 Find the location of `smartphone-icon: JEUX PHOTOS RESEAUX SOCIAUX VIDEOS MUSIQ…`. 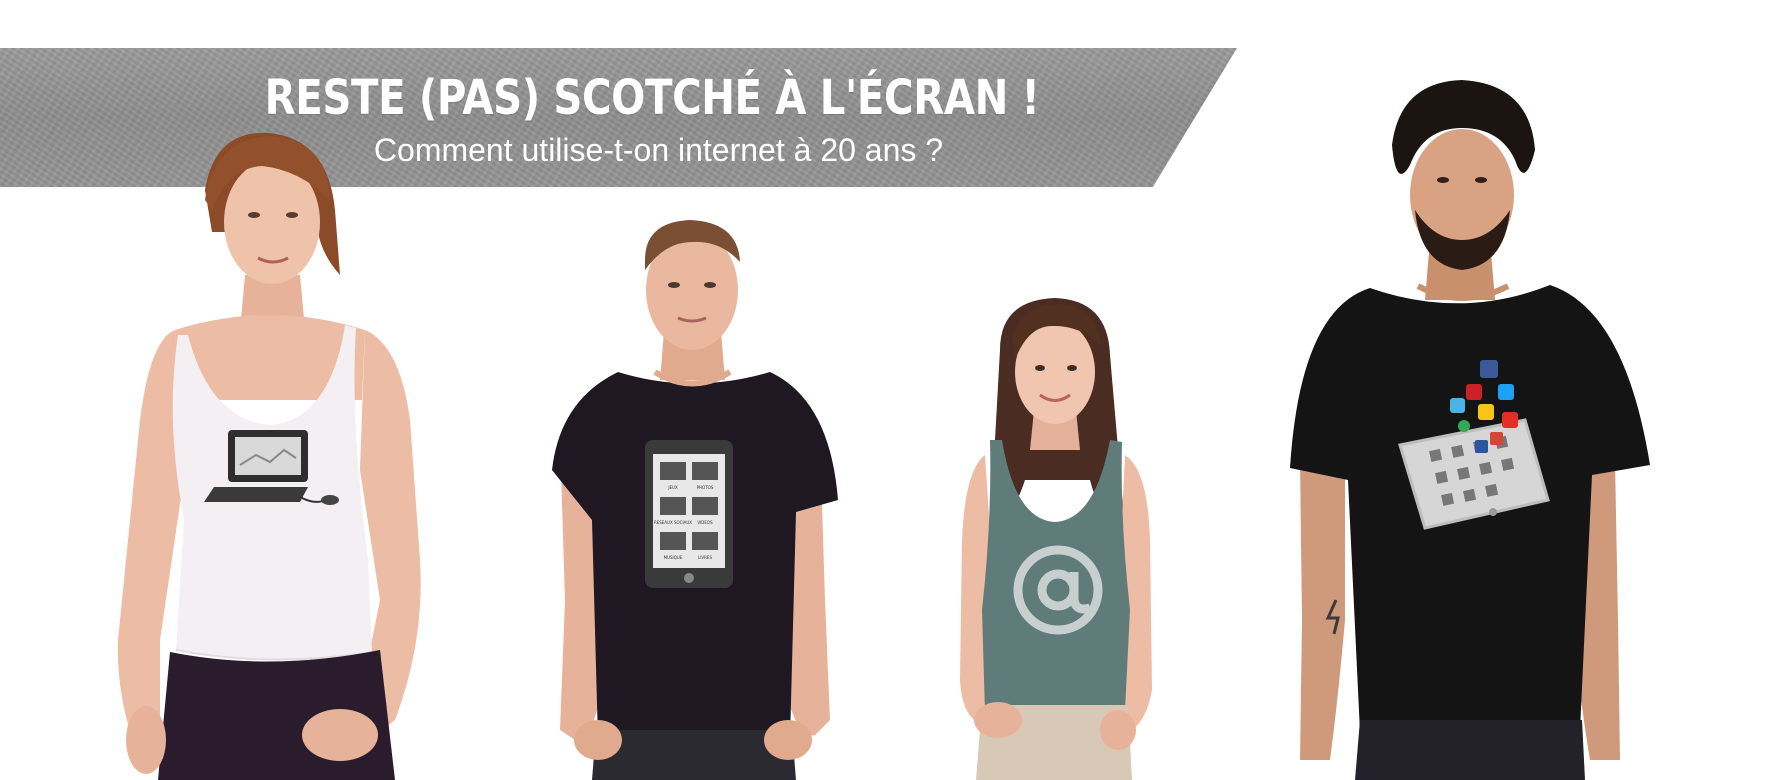

smartphone-icon: JEUX PHOTOS RESEAUX SOCIAUX VIDEOS MUSIQ… is located at coordinates (689, 514).